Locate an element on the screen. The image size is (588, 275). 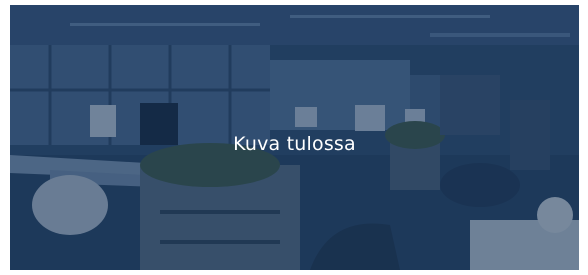
placeholder-caption: Kuva tulossa is located at coordinates (294, 144).